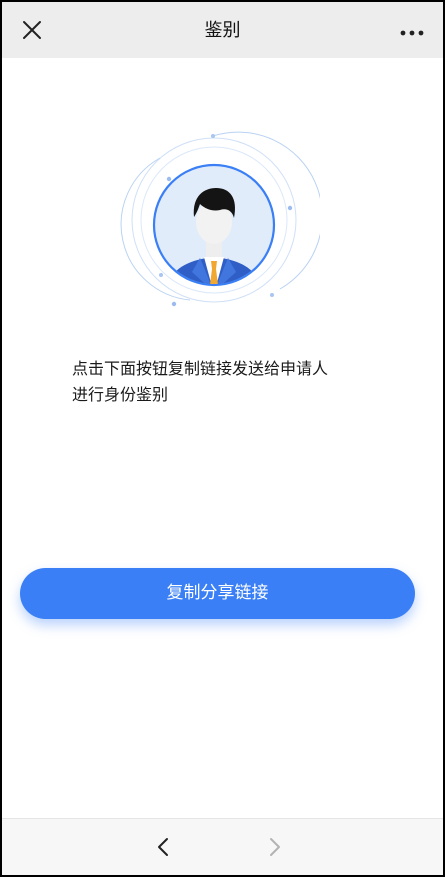  I want to click on chevron-left-icon, so click(163, 847).